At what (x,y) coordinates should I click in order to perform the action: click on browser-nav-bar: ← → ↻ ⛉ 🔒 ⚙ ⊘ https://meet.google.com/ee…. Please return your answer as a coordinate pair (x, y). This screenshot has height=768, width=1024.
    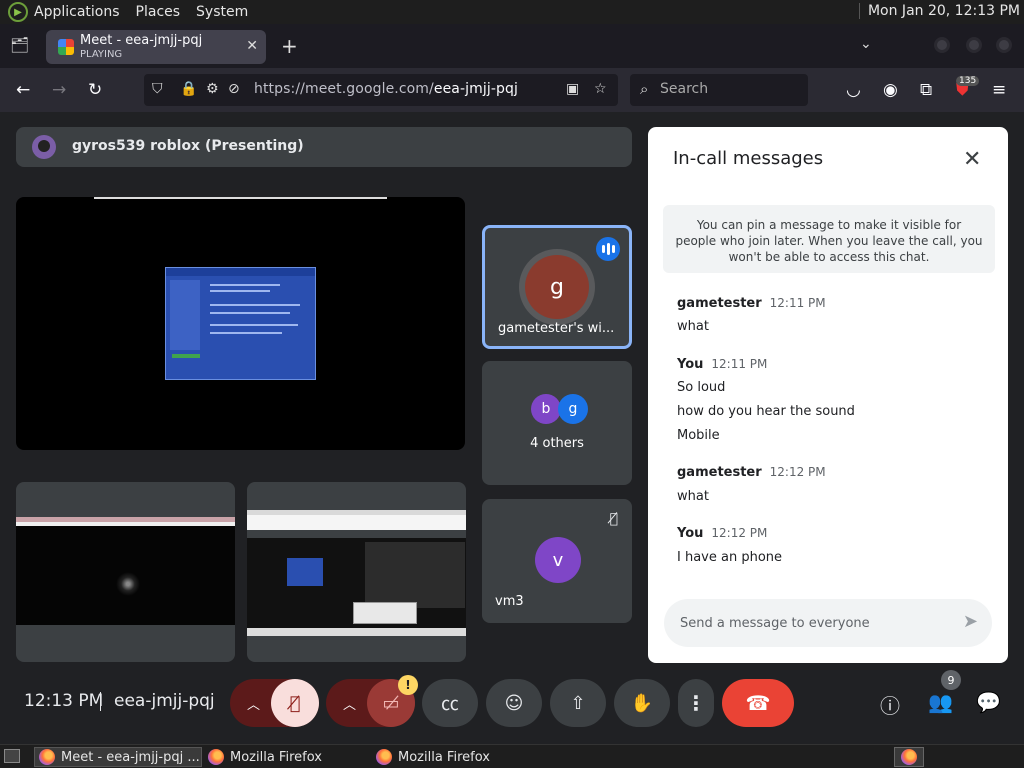
    Looking at the image, I should click on (512, 90).